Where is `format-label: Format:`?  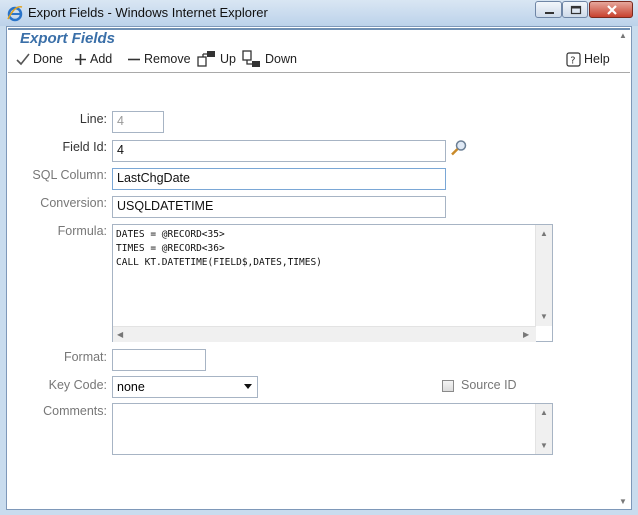
format-label: Format: is located at coordinates (85, 357).